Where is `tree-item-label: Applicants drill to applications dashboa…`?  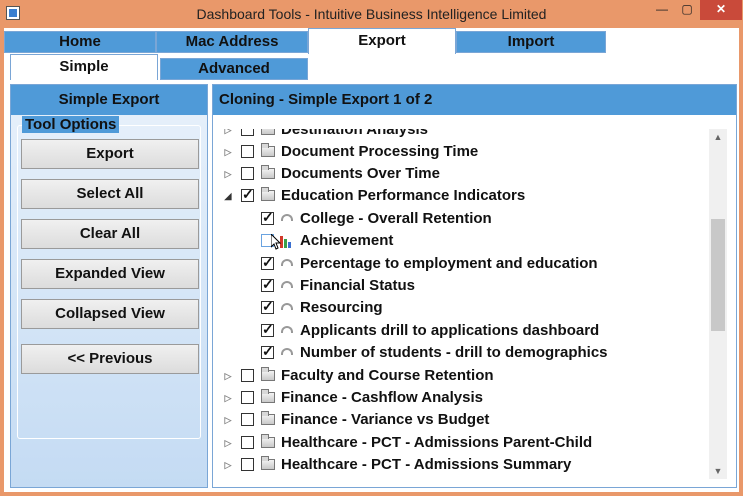 tree-item-label: Applicants drill to applications dashboa… is located at coordinates (450, 330).